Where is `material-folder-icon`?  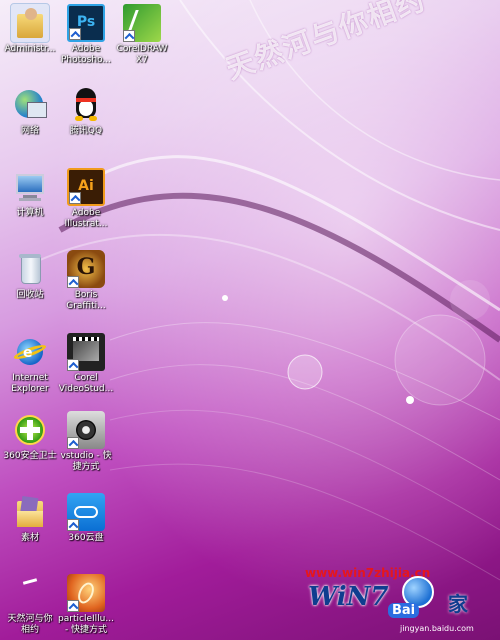
material-folder-icon is located at coordinates (30, 512).